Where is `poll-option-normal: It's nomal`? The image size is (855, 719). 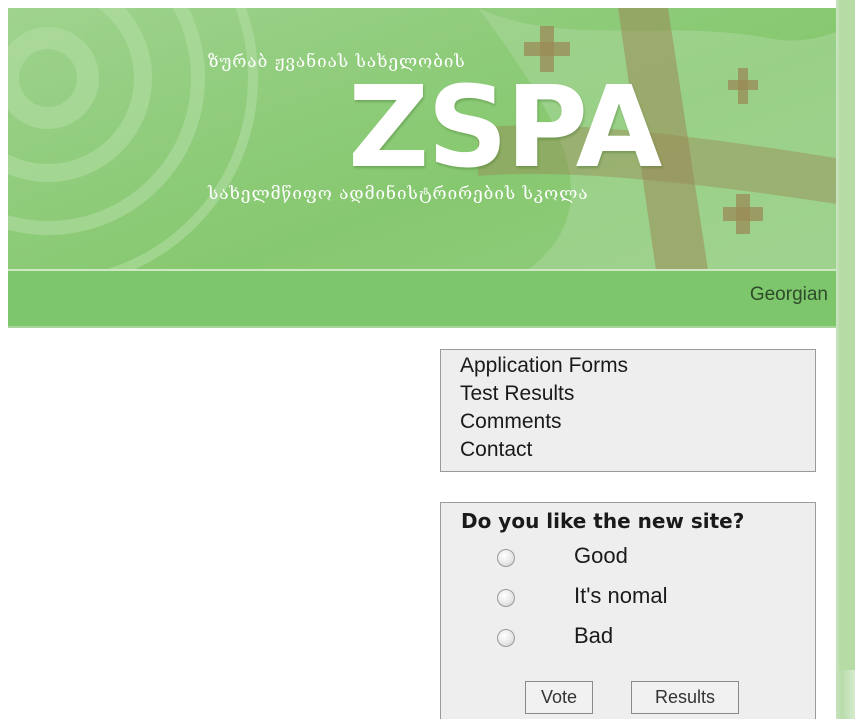 poll-option-normal: It's nomal is located at coordinates (647, 598).